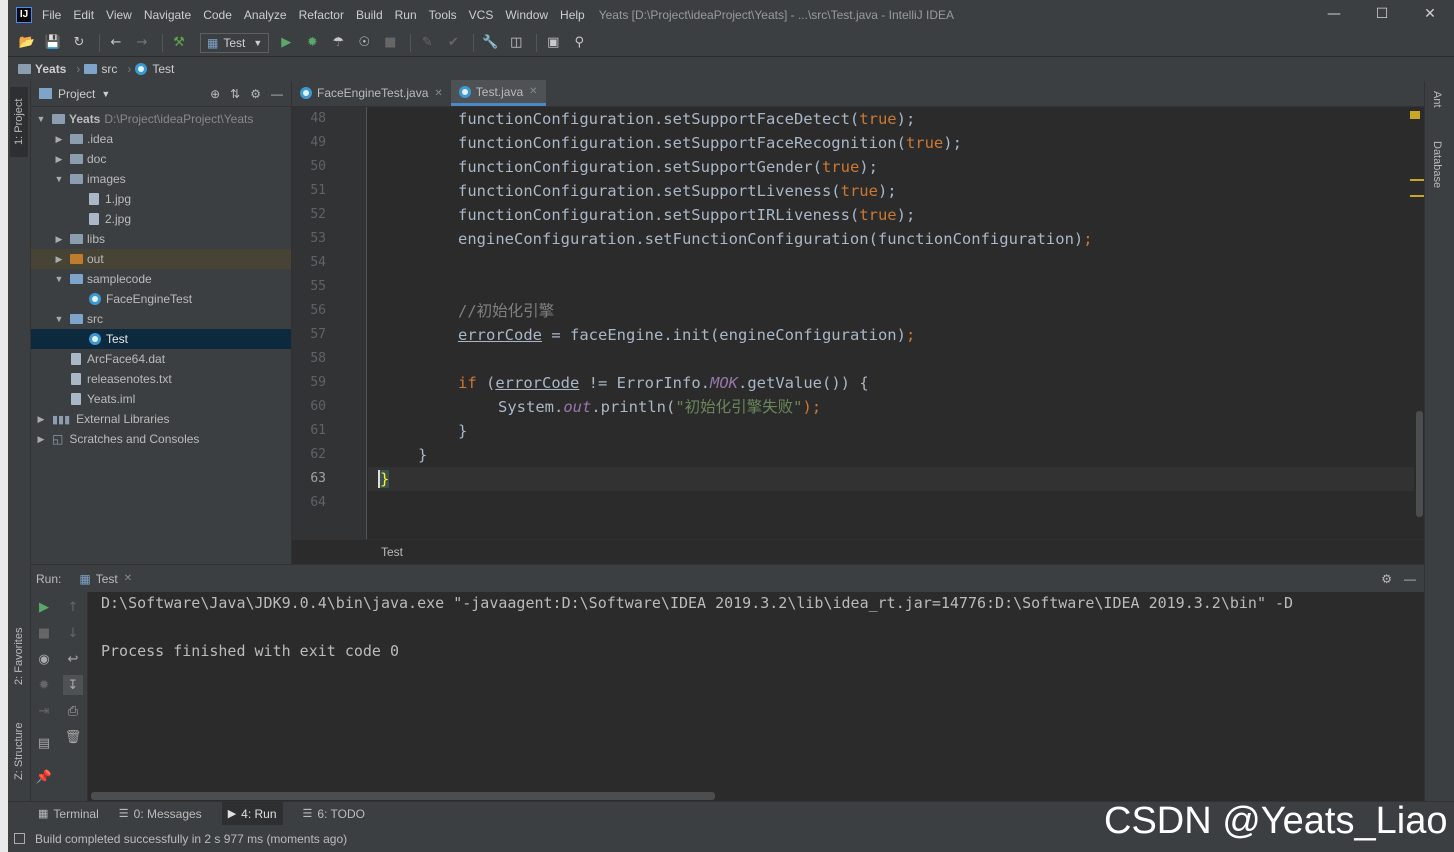 This screenshot has width=1454, height=852. Describe the element at coordinates (364, 43) in the screenshot. I see `profile-icon: ☉` at that location.